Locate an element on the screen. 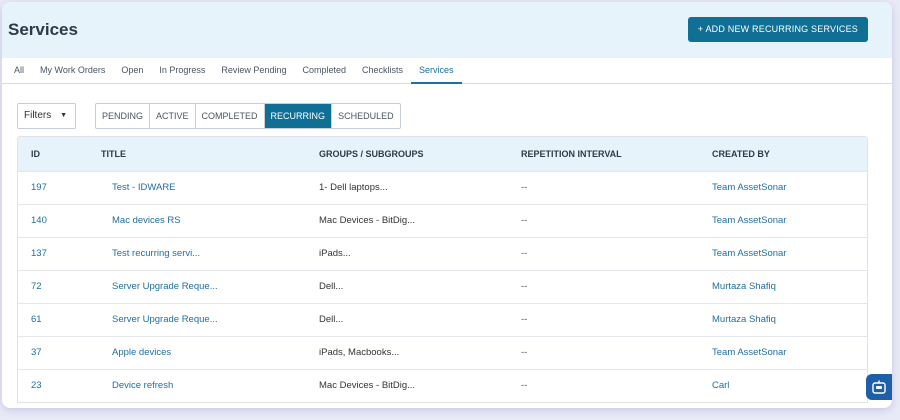 This screenshot has height=420, width=900. column-header-id: ID is located at coordinates (35, 154).